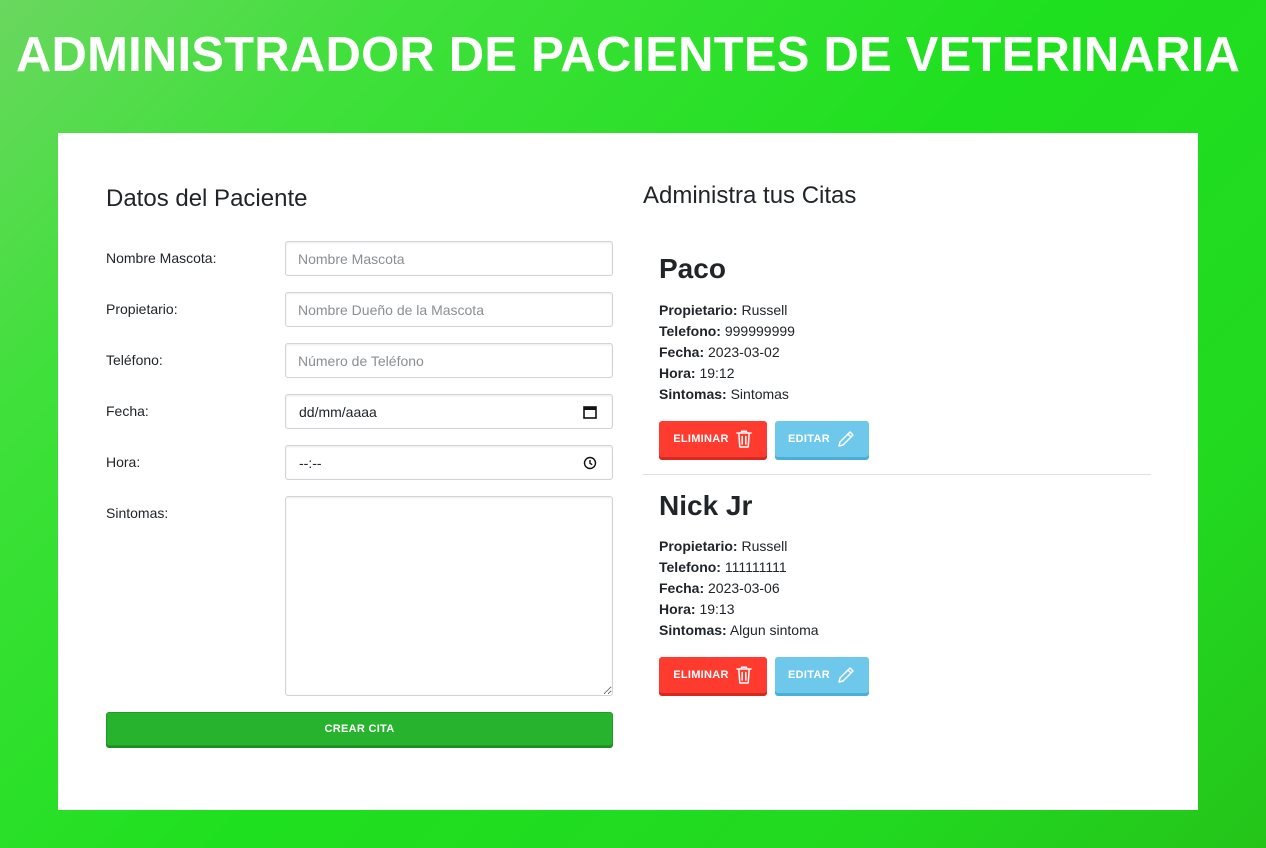  I want to click on pet-name-row: Nombre Mascota:, so click(359, 258).